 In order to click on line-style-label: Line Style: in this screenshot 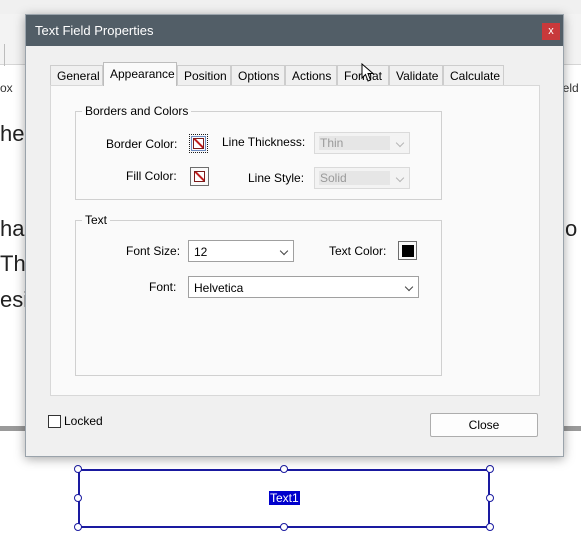, I will do `click(276, 178)`.